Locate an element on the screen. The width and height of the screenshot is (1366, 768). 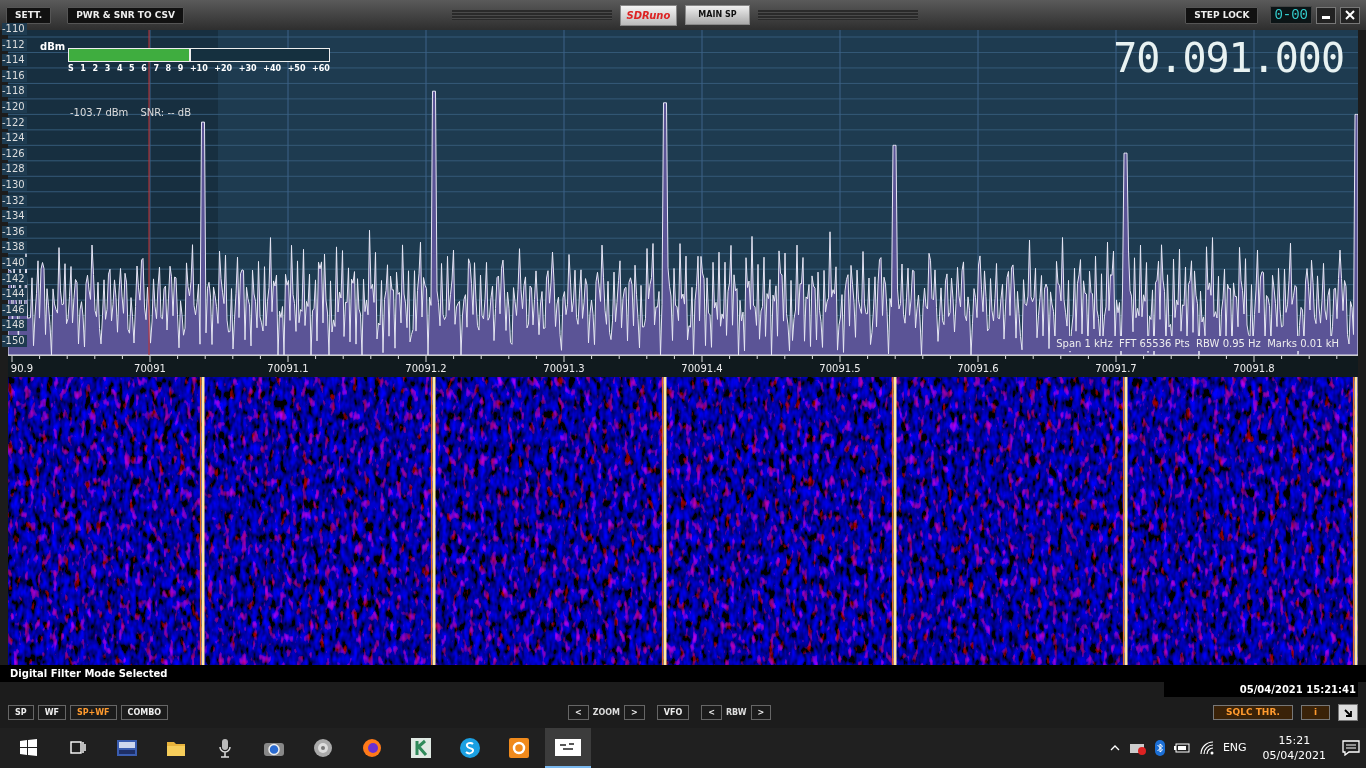
scale-label: 6 is located at coordinates (144, 69).